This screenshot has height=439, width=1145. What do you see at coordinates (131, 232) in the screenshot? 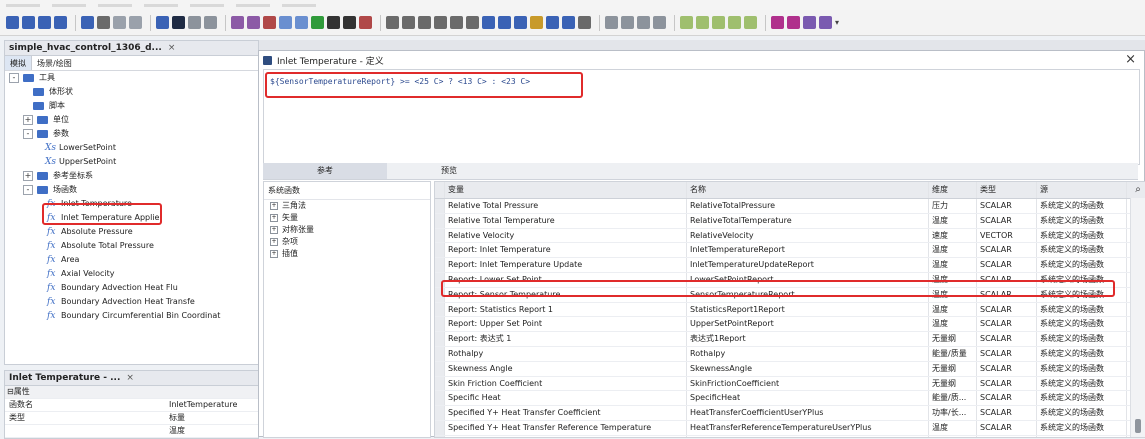
I see `tree-item: fx Absolute Pressure` at bounding box center [131, 232].